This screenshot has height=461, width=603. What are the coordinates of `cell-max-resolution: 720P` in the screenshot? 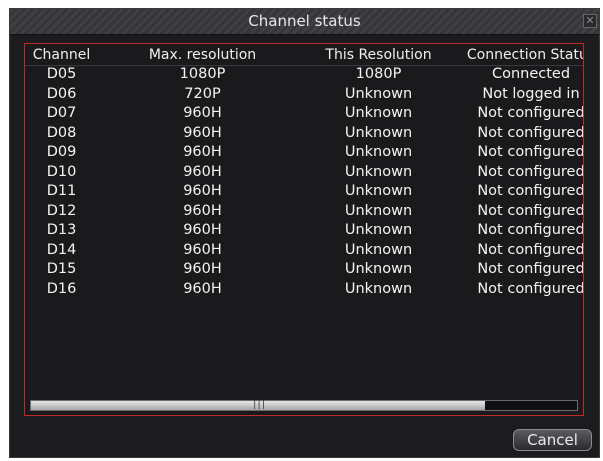 It's located at (202, 93).